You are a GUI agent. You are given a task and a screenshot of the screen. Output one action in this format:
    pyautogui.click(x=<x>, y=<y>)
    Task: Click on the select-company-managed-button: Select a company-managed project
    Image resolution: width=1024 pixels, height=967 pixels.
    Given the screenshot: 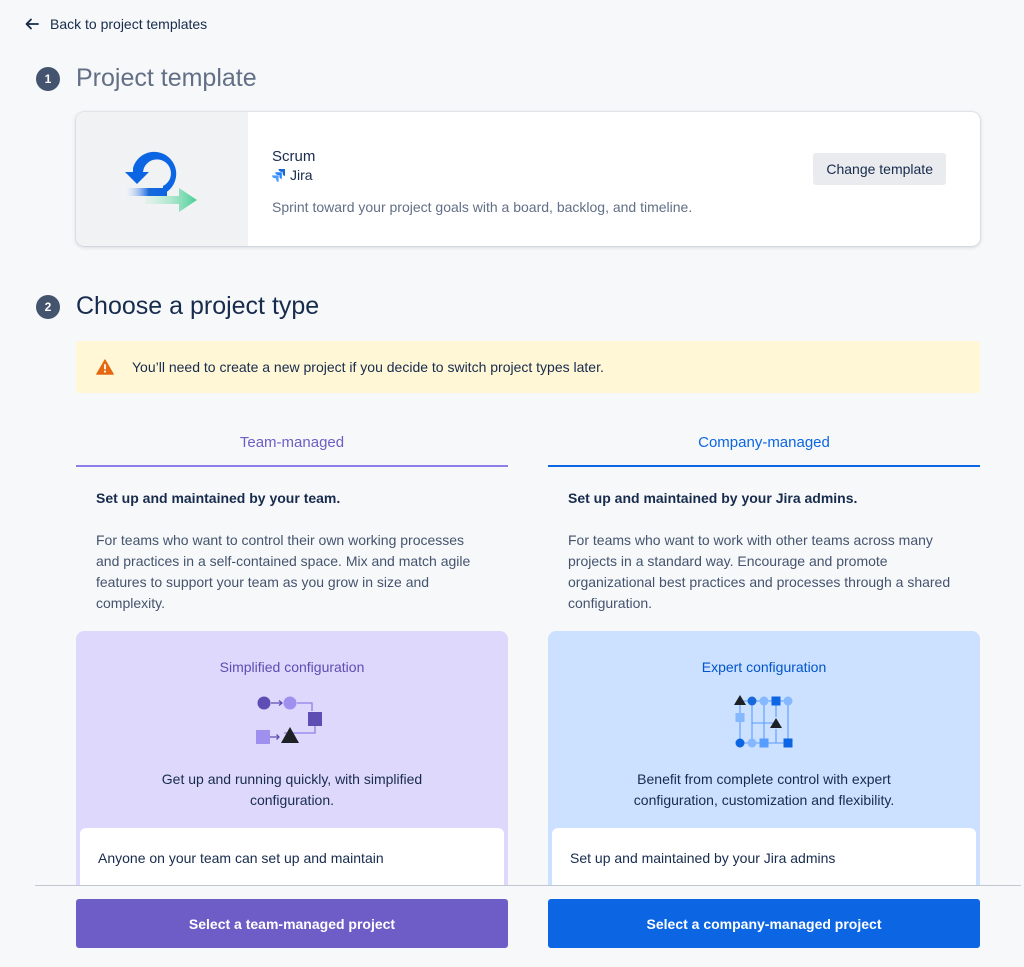 What is the action you would take?
    pyautogui.click(x=764, y=923)
    